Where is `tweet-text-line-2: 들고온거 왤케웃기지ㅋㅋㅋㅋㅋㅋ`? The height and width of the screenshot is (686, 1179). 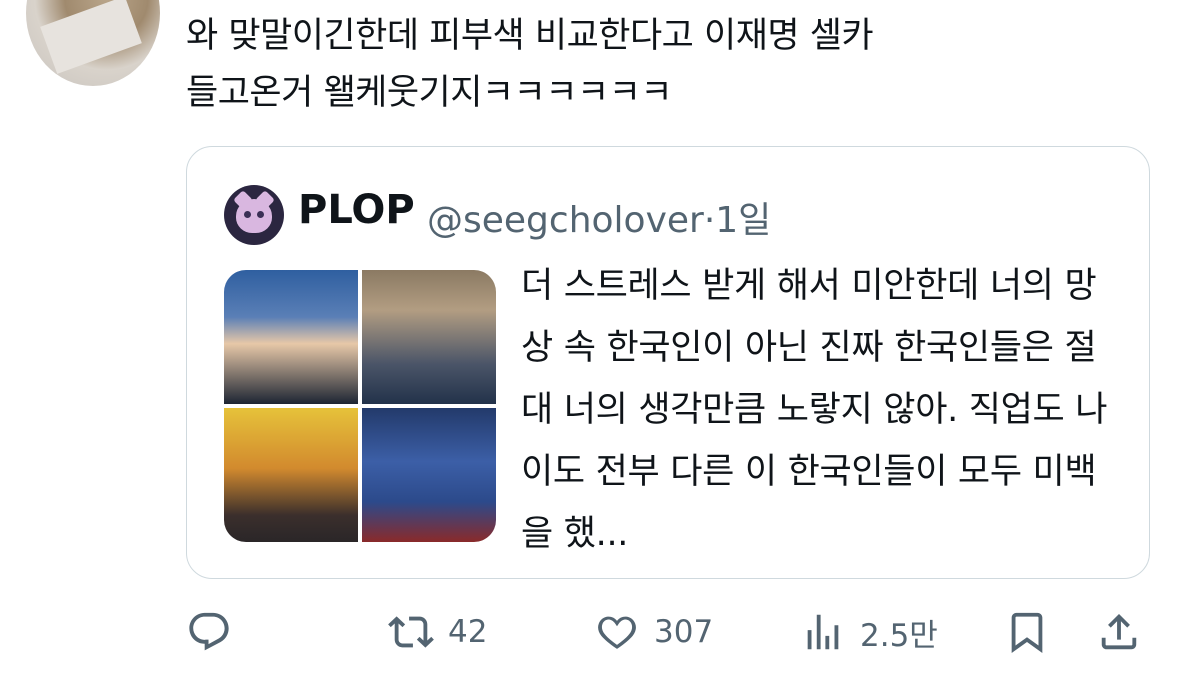
tweet-text-line-2: 들고온거 왤케웃기지ㅋㅋㅋㅋㅋㅋ is located at coordinates (429, 93).